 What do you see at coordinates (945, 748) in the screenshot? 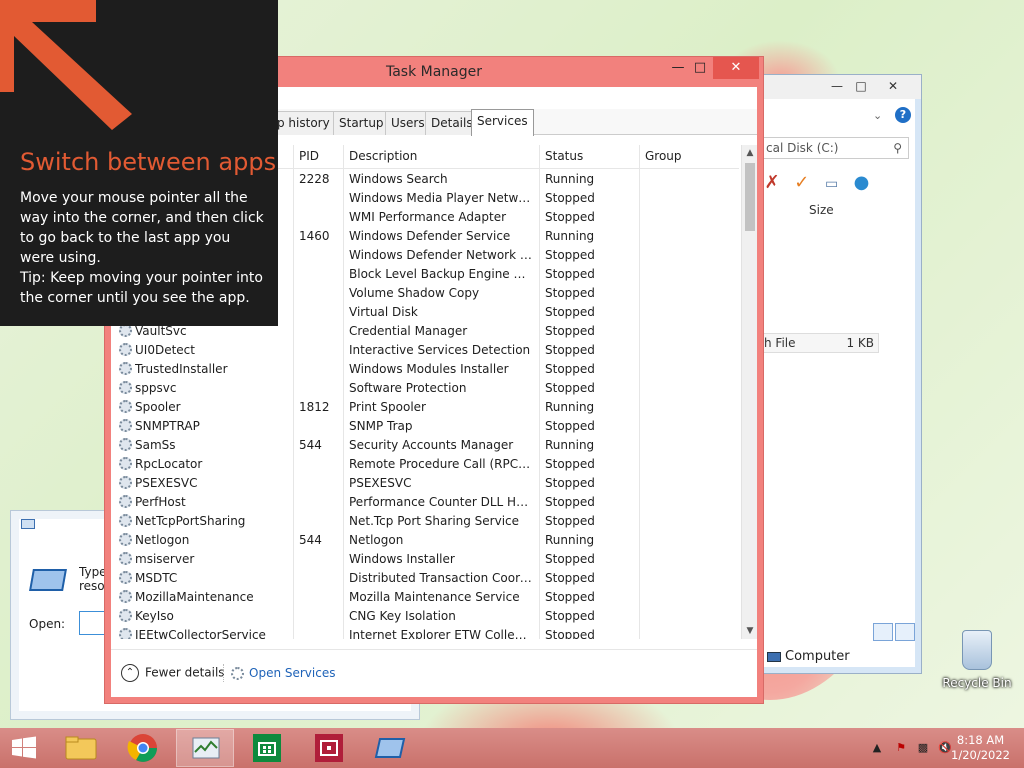
I see `volume-icon: 🔇` at bounding box center [945, 748].